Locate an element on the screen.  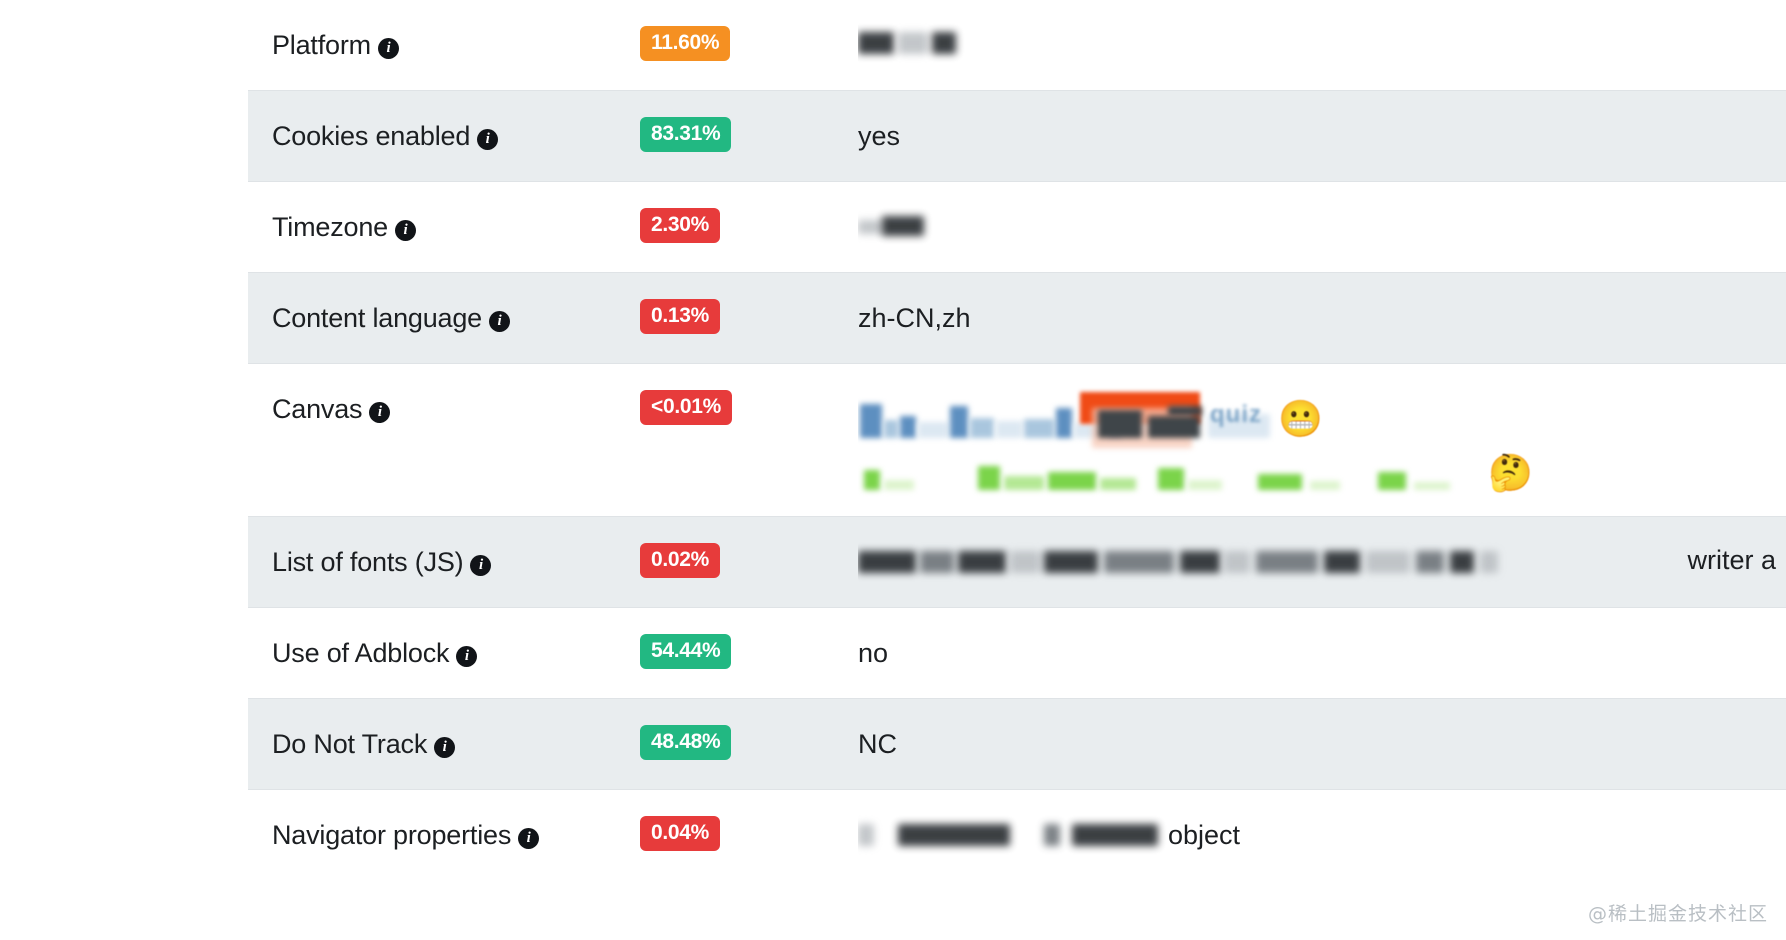
attribute-label: Content language is located at coordinates (377, 318).